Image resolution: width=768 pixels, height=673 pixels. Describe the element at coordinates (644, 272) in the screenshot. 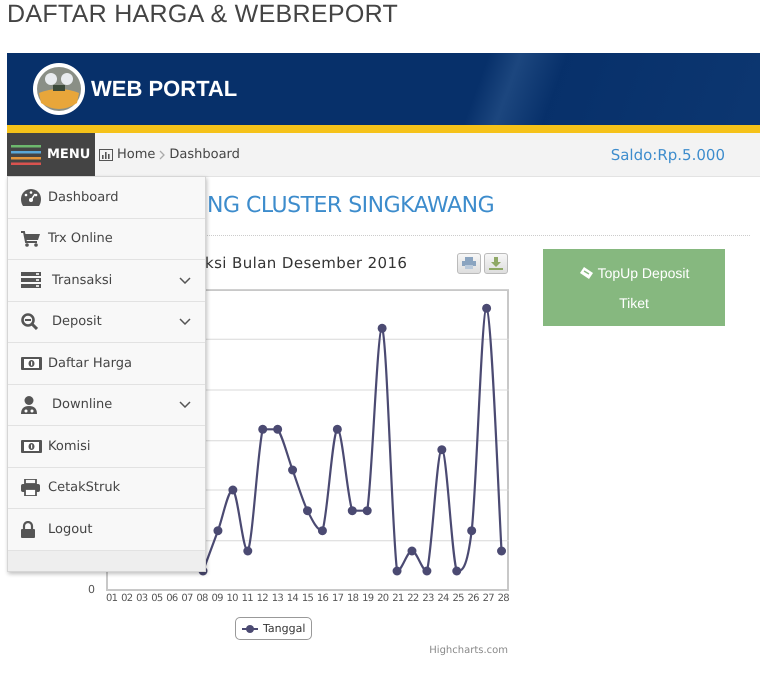

I see `button-label: TopUp Deposit` at that location.